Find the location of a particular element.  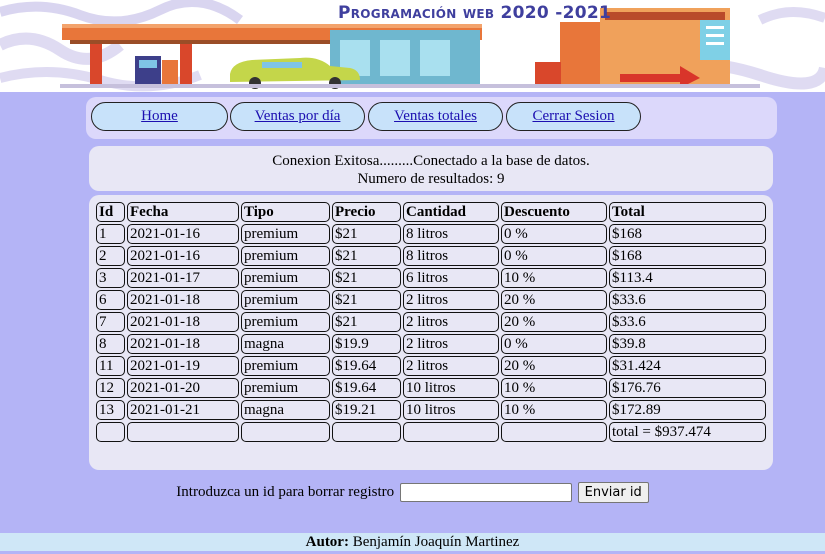

header-precio: Precio is located at coordinates (366, 212).